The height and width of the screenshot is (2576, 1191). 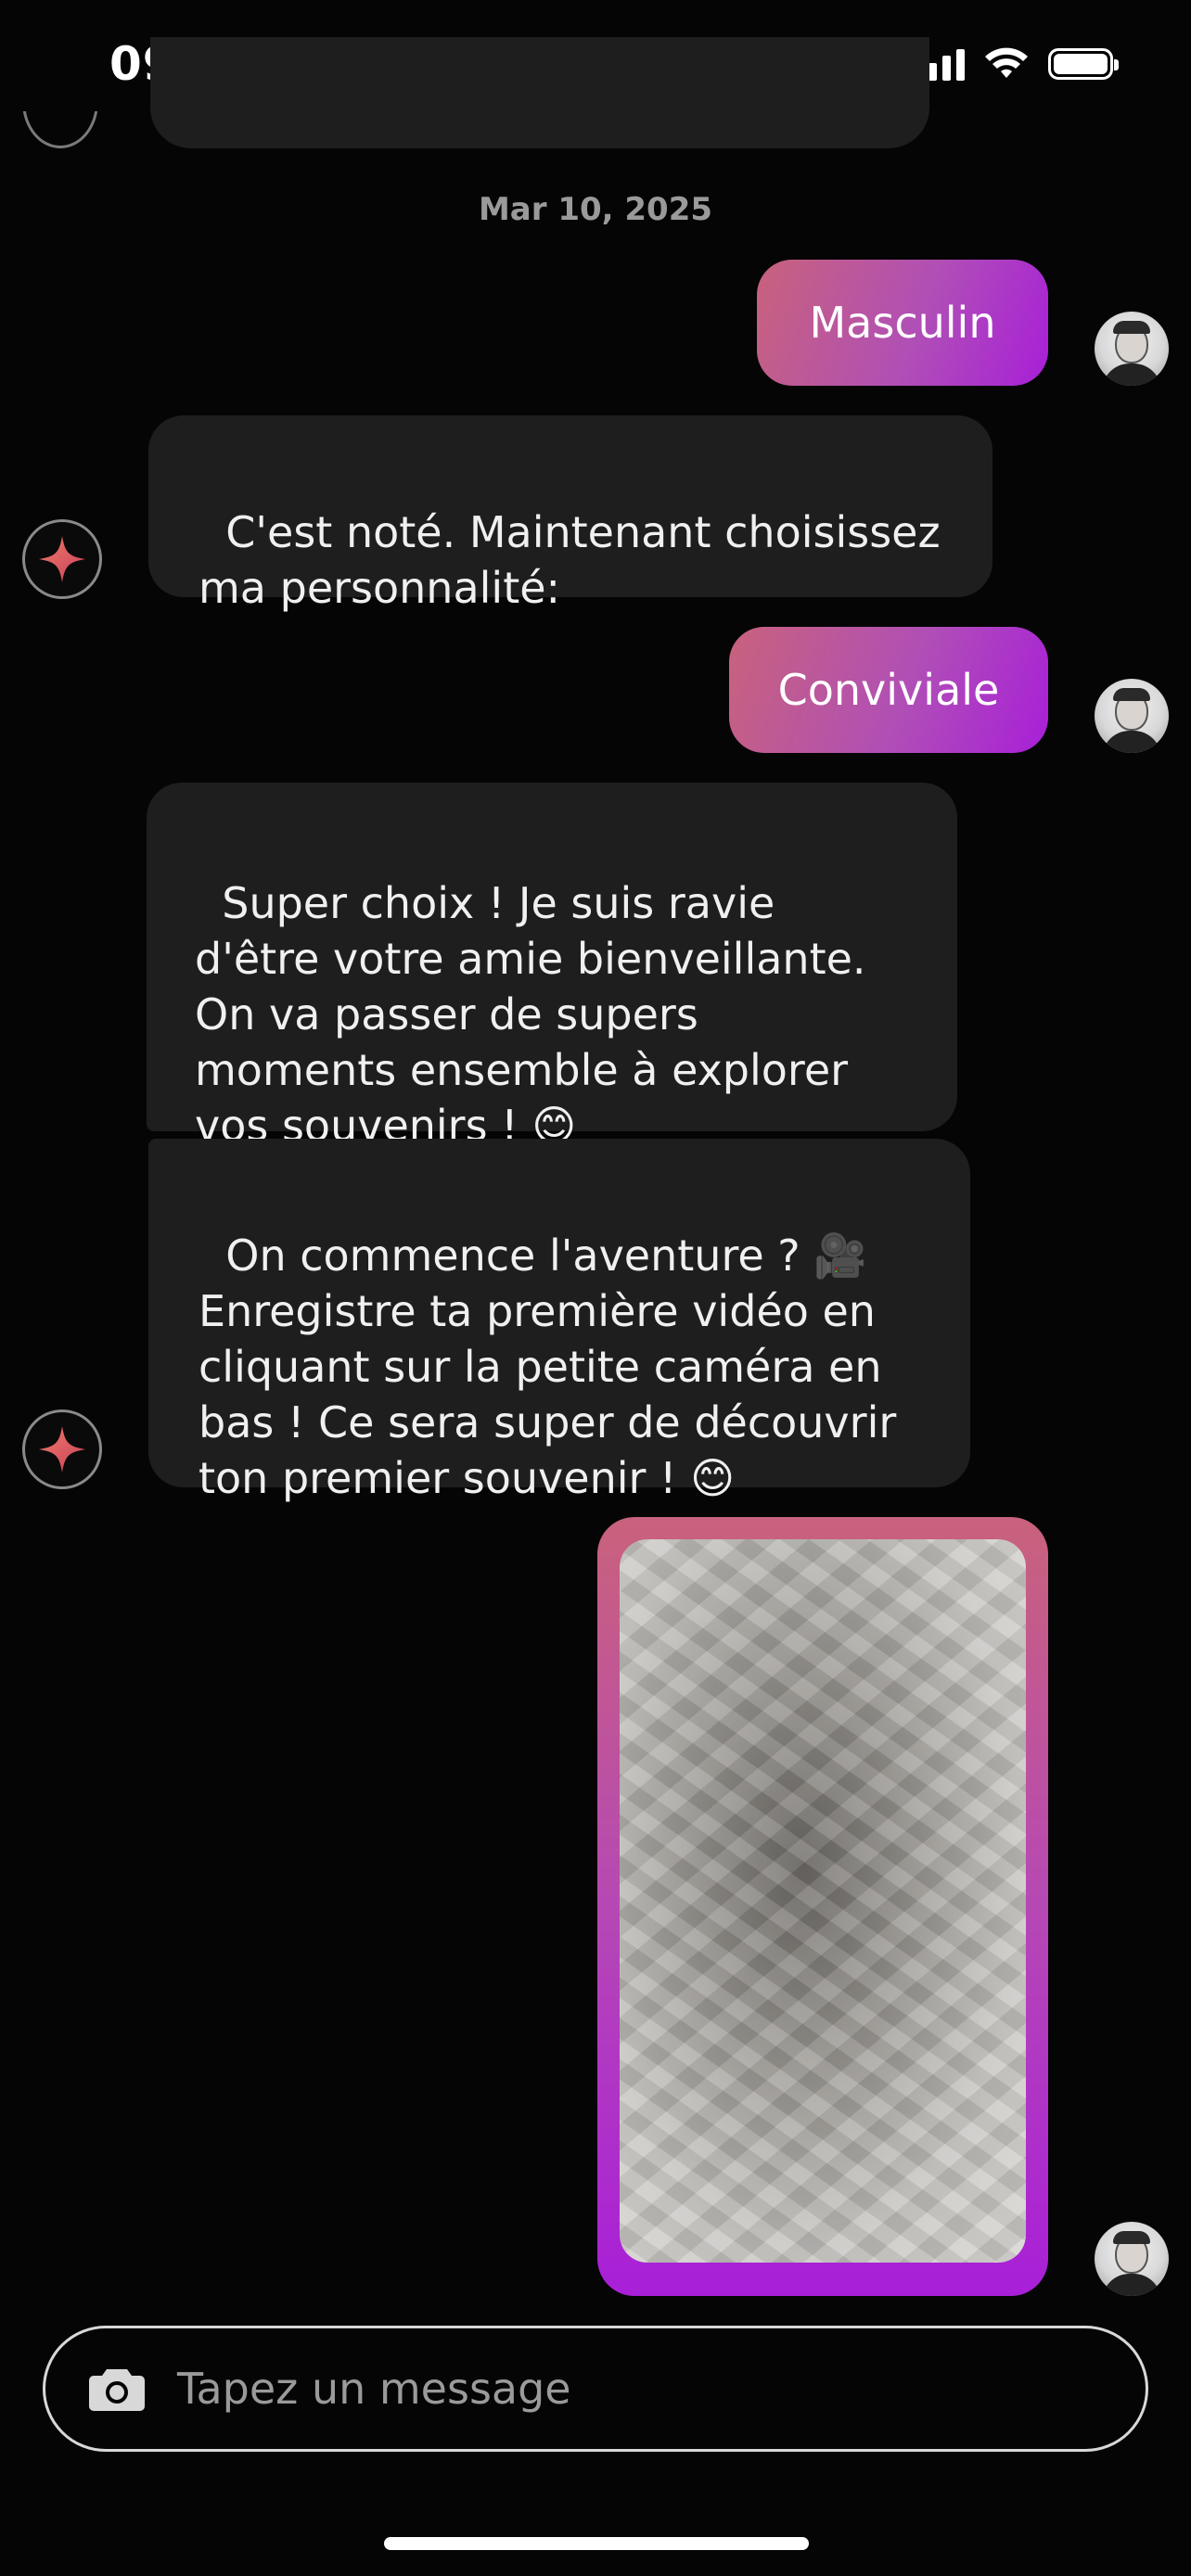 I want to click on message-input-bar: Tapez un message, so click(x=595, y=2389).